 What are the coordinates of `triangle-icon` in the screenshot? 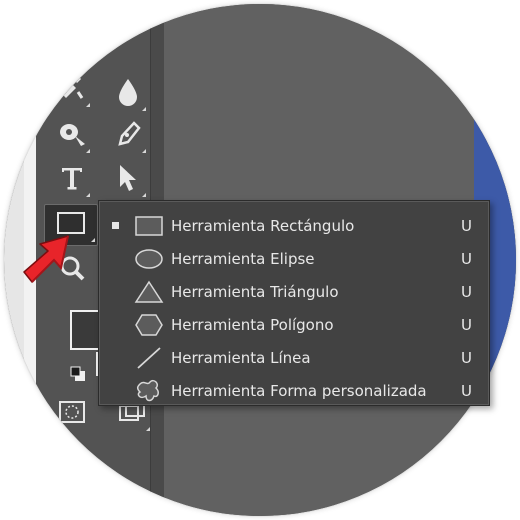 It's located at (149, 292).